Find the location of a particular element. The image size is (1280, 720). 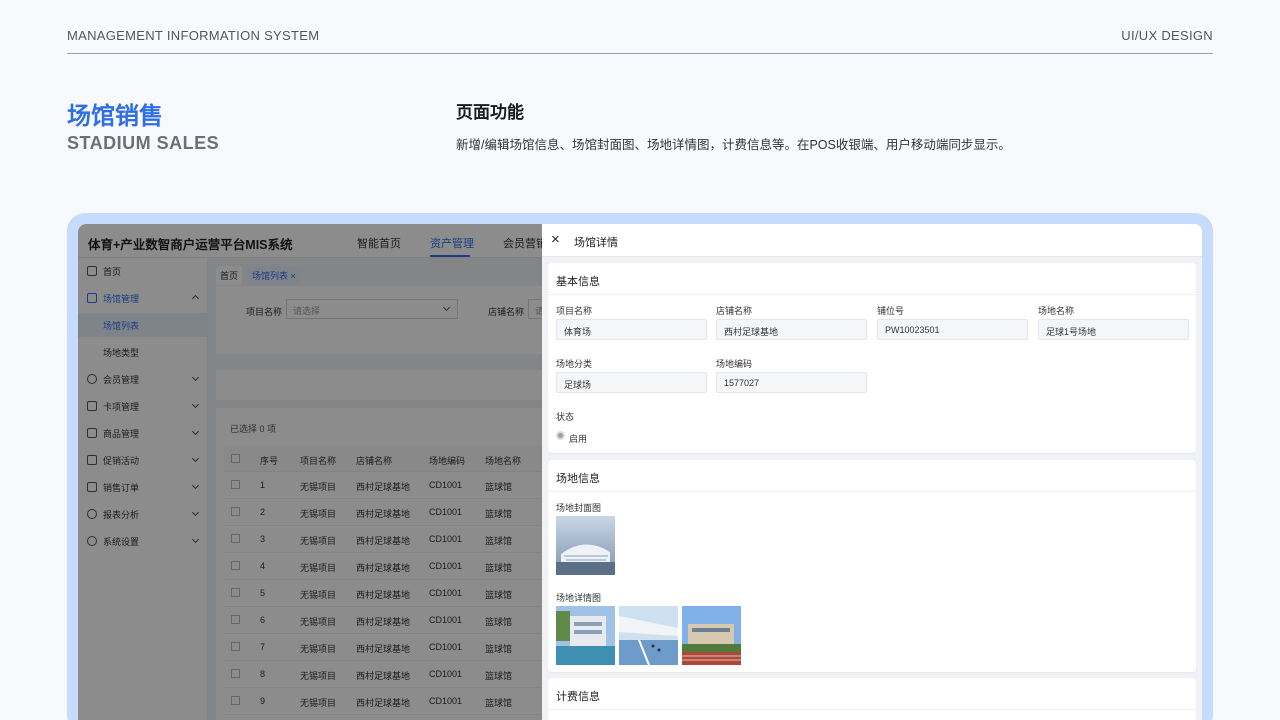

venue-info-card: 场地信息 场地封面图 场地详情图 is located at coordinates (872, 566).